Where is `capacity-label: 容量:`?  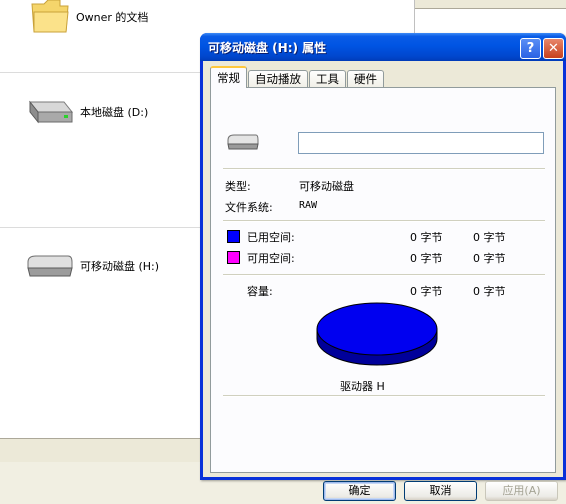
capacity-label: 容量: is located at coordinates (260, 291).